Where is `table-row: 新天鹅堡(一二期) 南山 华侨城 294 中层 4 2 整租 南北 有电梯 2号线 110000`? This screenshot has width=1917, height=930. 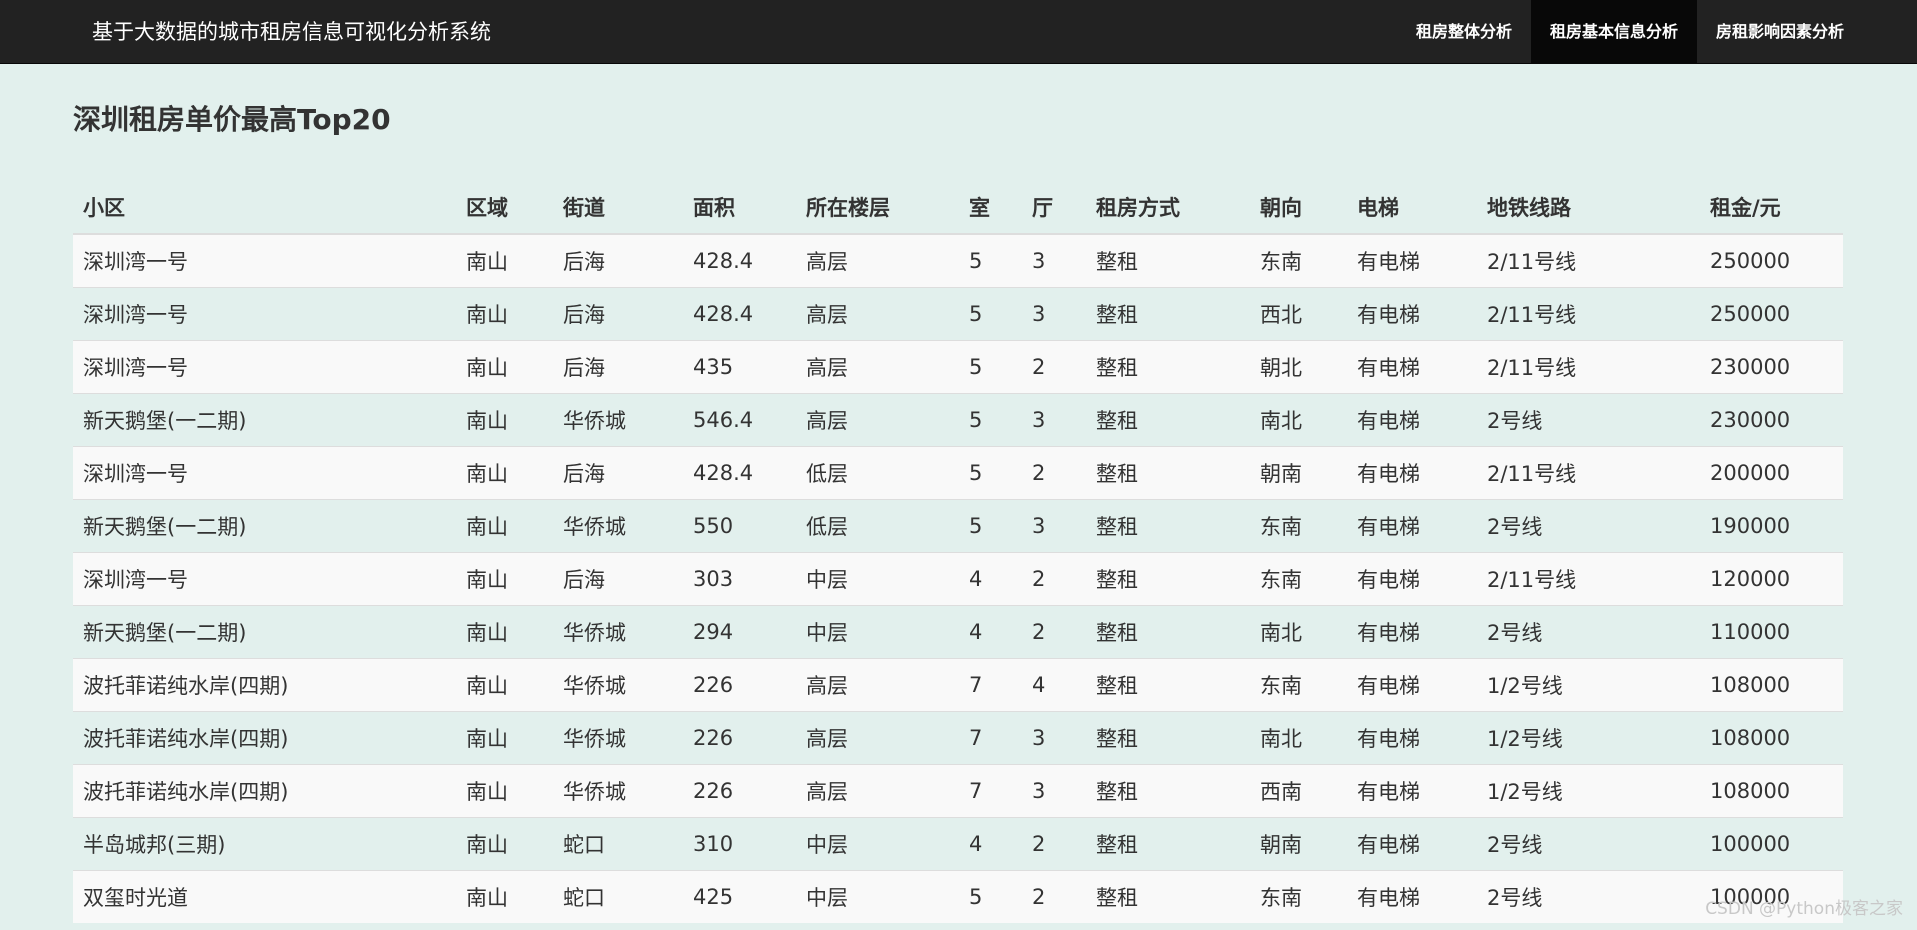 table-row: 新天鹅堡(一二期) 南山 华侨城 294 中层 4 2 整租 南北 有电梯 2号线 110000 is located at coordinates (958, 632).